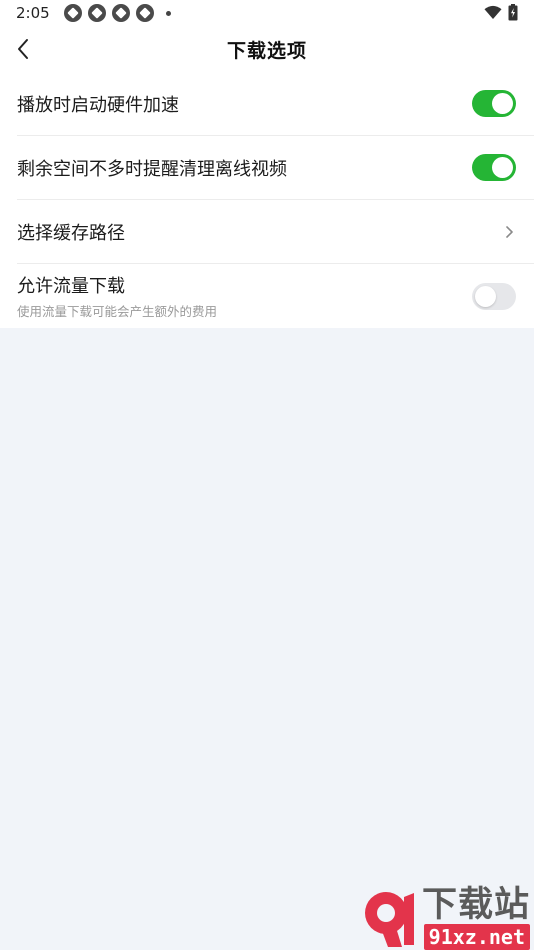 This screenshot has width=534, height=950. I want to click on setting-data-download-text: 允许流量下载 使用流量下载可能会产生额外的费用, so click(117, 296).